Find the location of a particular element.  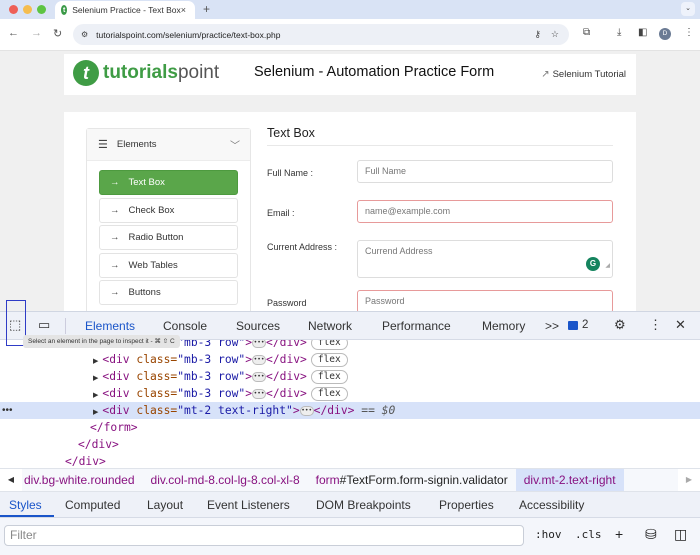

sidebar-item-buttons: → Buttons is located at coordinates (168, 292).